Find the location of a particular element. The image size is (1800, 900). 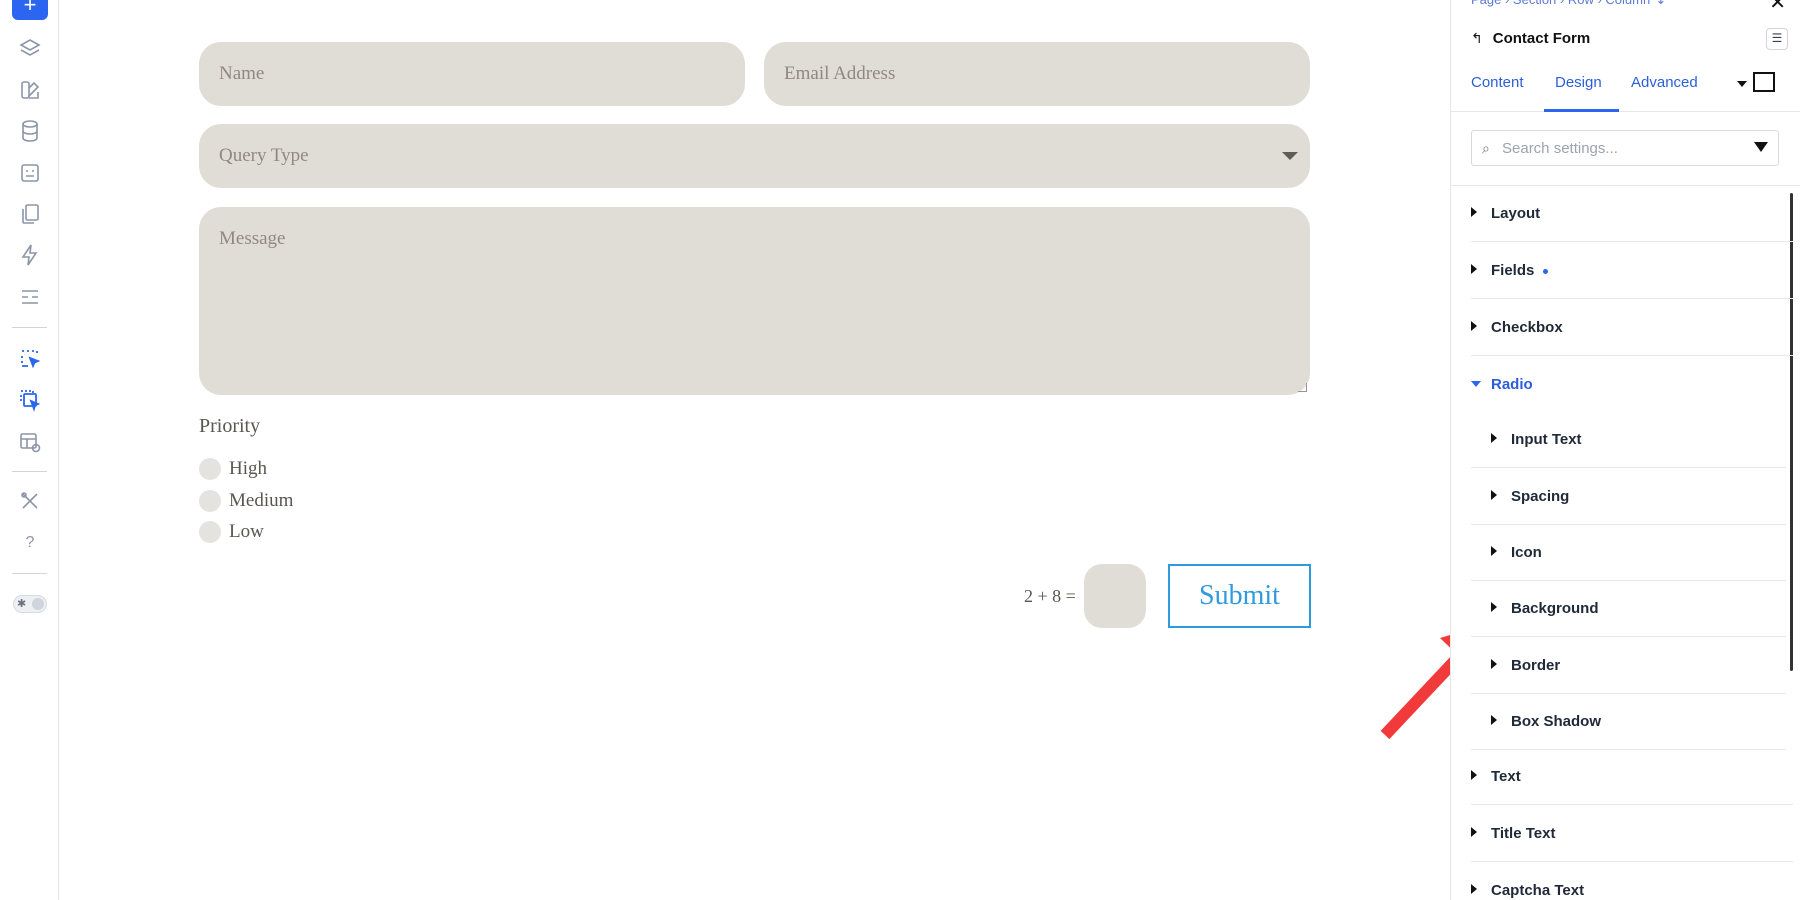

section-label: Captcha Text is located at coordinates (1538, 890).